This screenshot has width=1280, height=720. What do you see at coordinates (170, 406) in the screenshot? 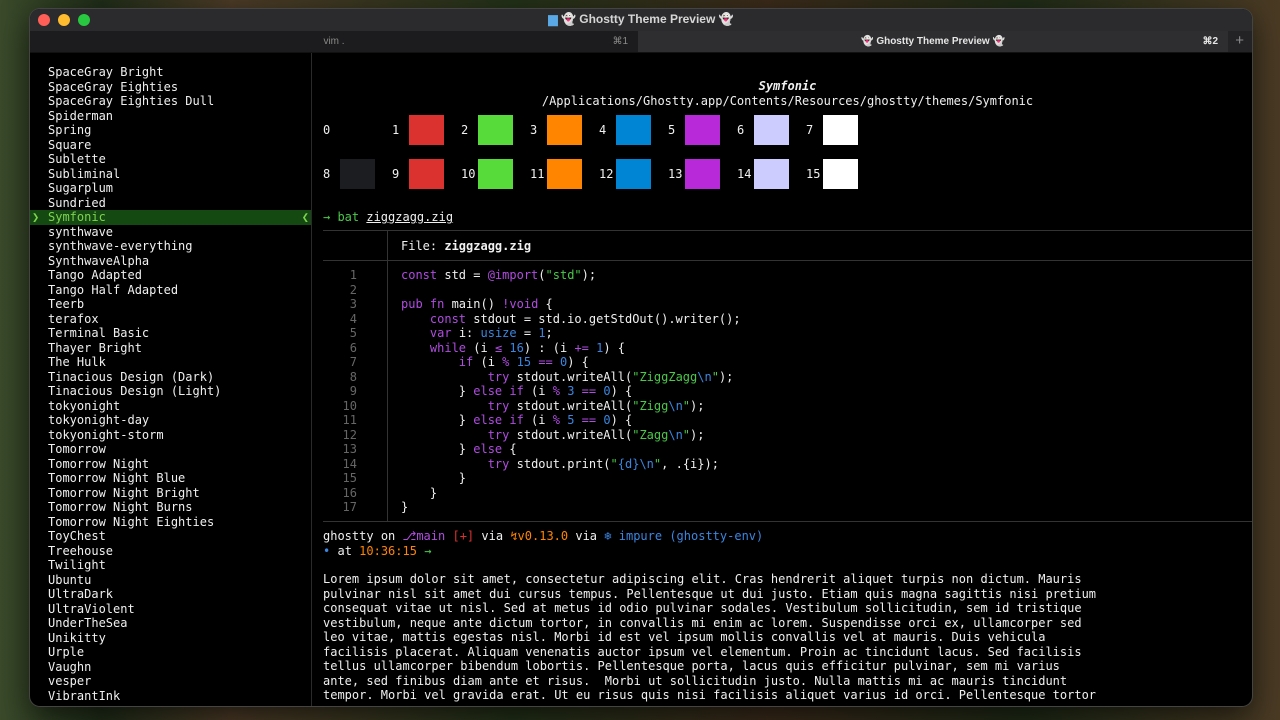
I see `theme-list-item: tokyonight` at bounding box center [170, 406].